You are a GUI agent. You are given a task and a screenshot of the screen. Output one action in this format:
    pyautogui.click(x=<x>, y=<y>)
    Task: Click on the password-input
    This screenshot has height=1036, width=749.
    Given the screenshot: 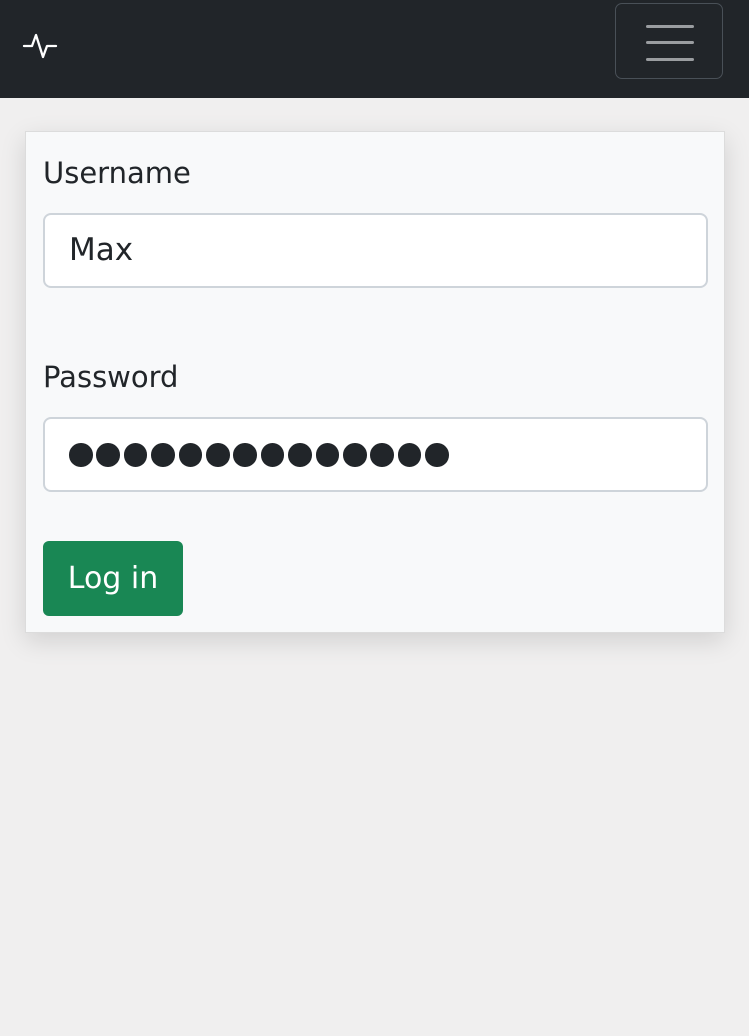 What is the action you would take?
    pyautogui.click(x=375, y=454)
    